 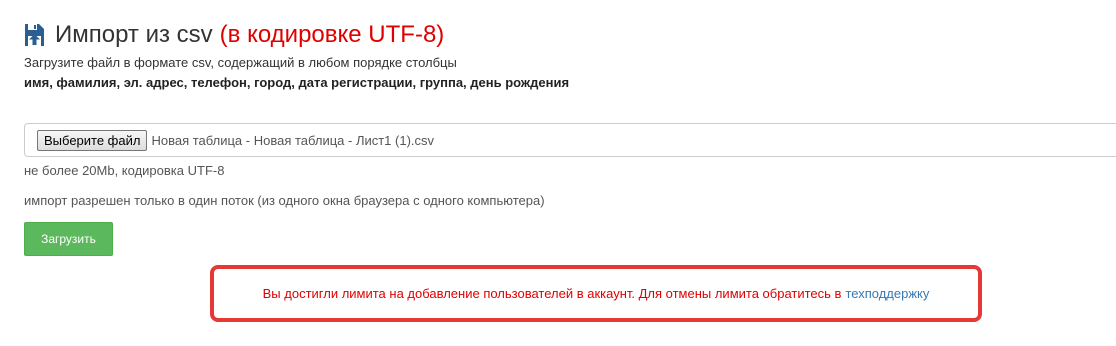 I want to click on page-header: Импорт из csv (в кодировке UTF-8), so click(x=234, y=35).